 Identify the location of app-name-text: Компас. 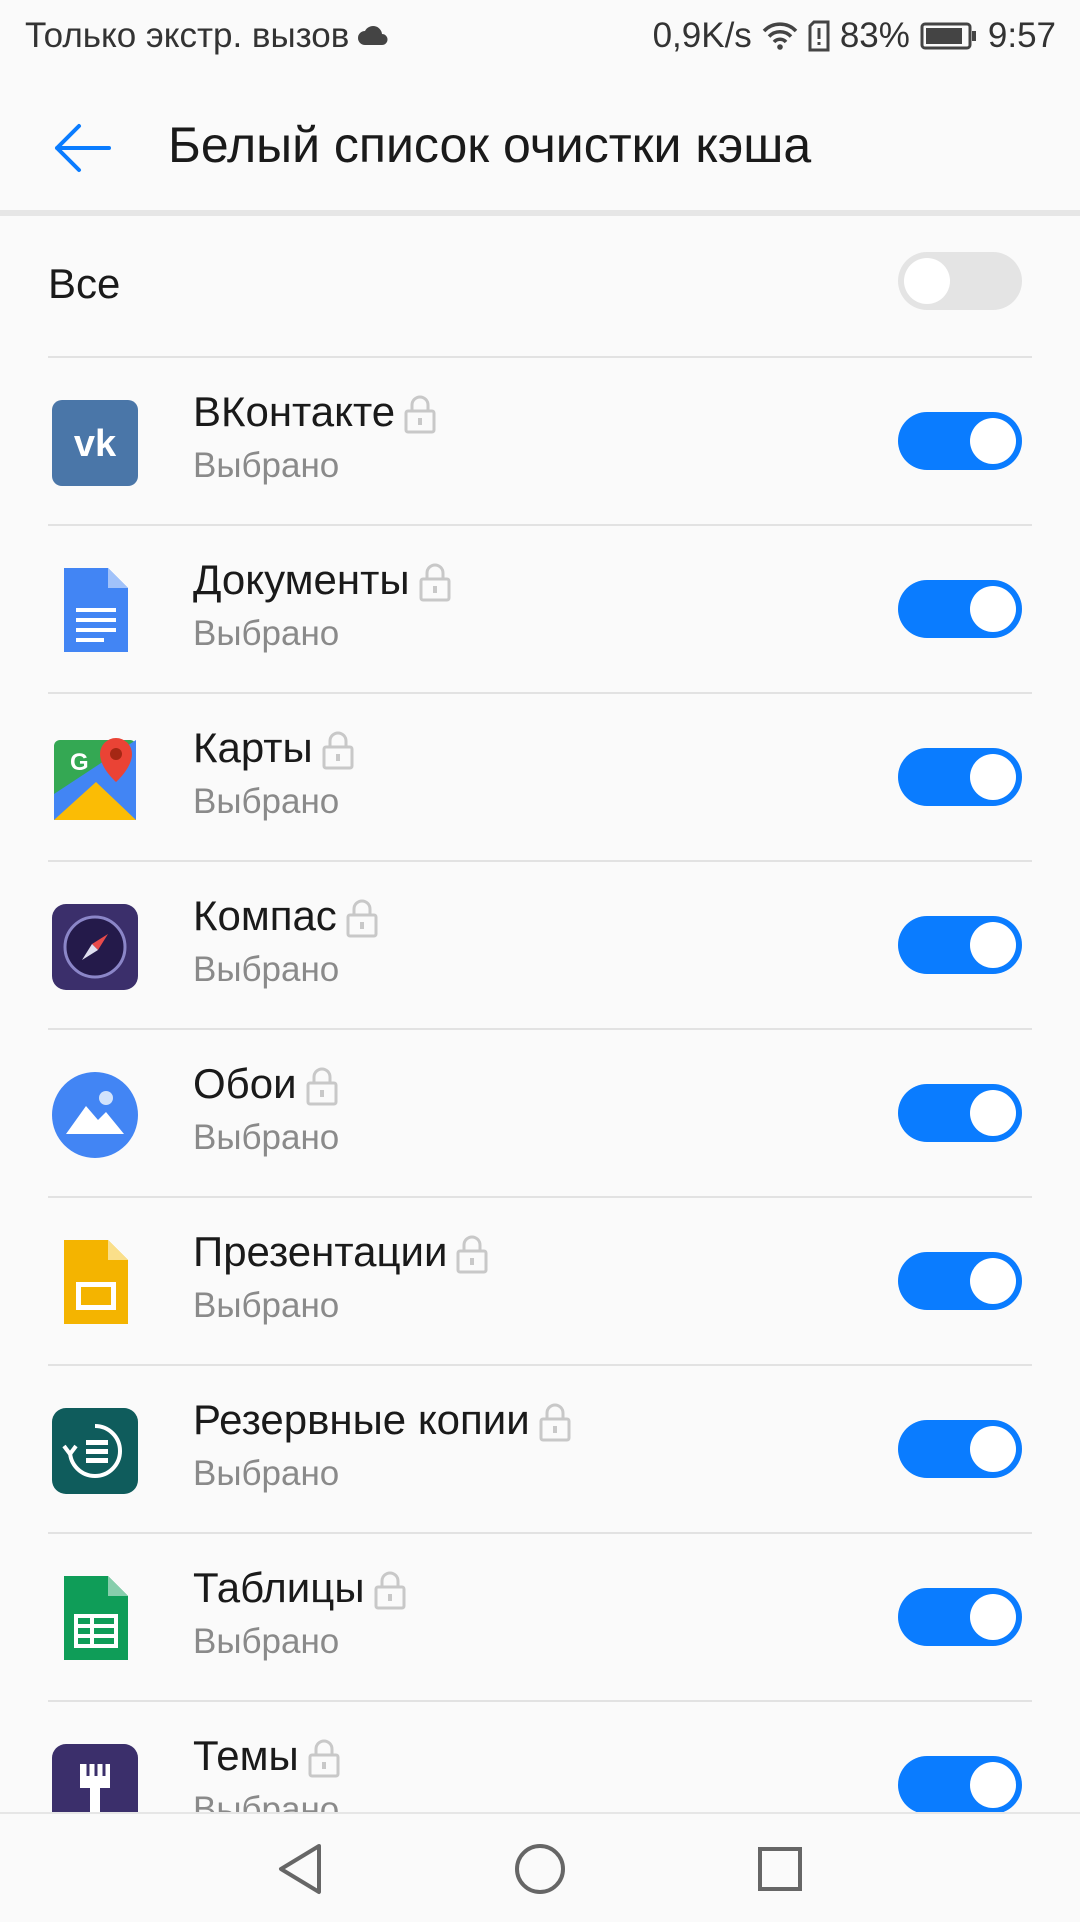
(265, 915).